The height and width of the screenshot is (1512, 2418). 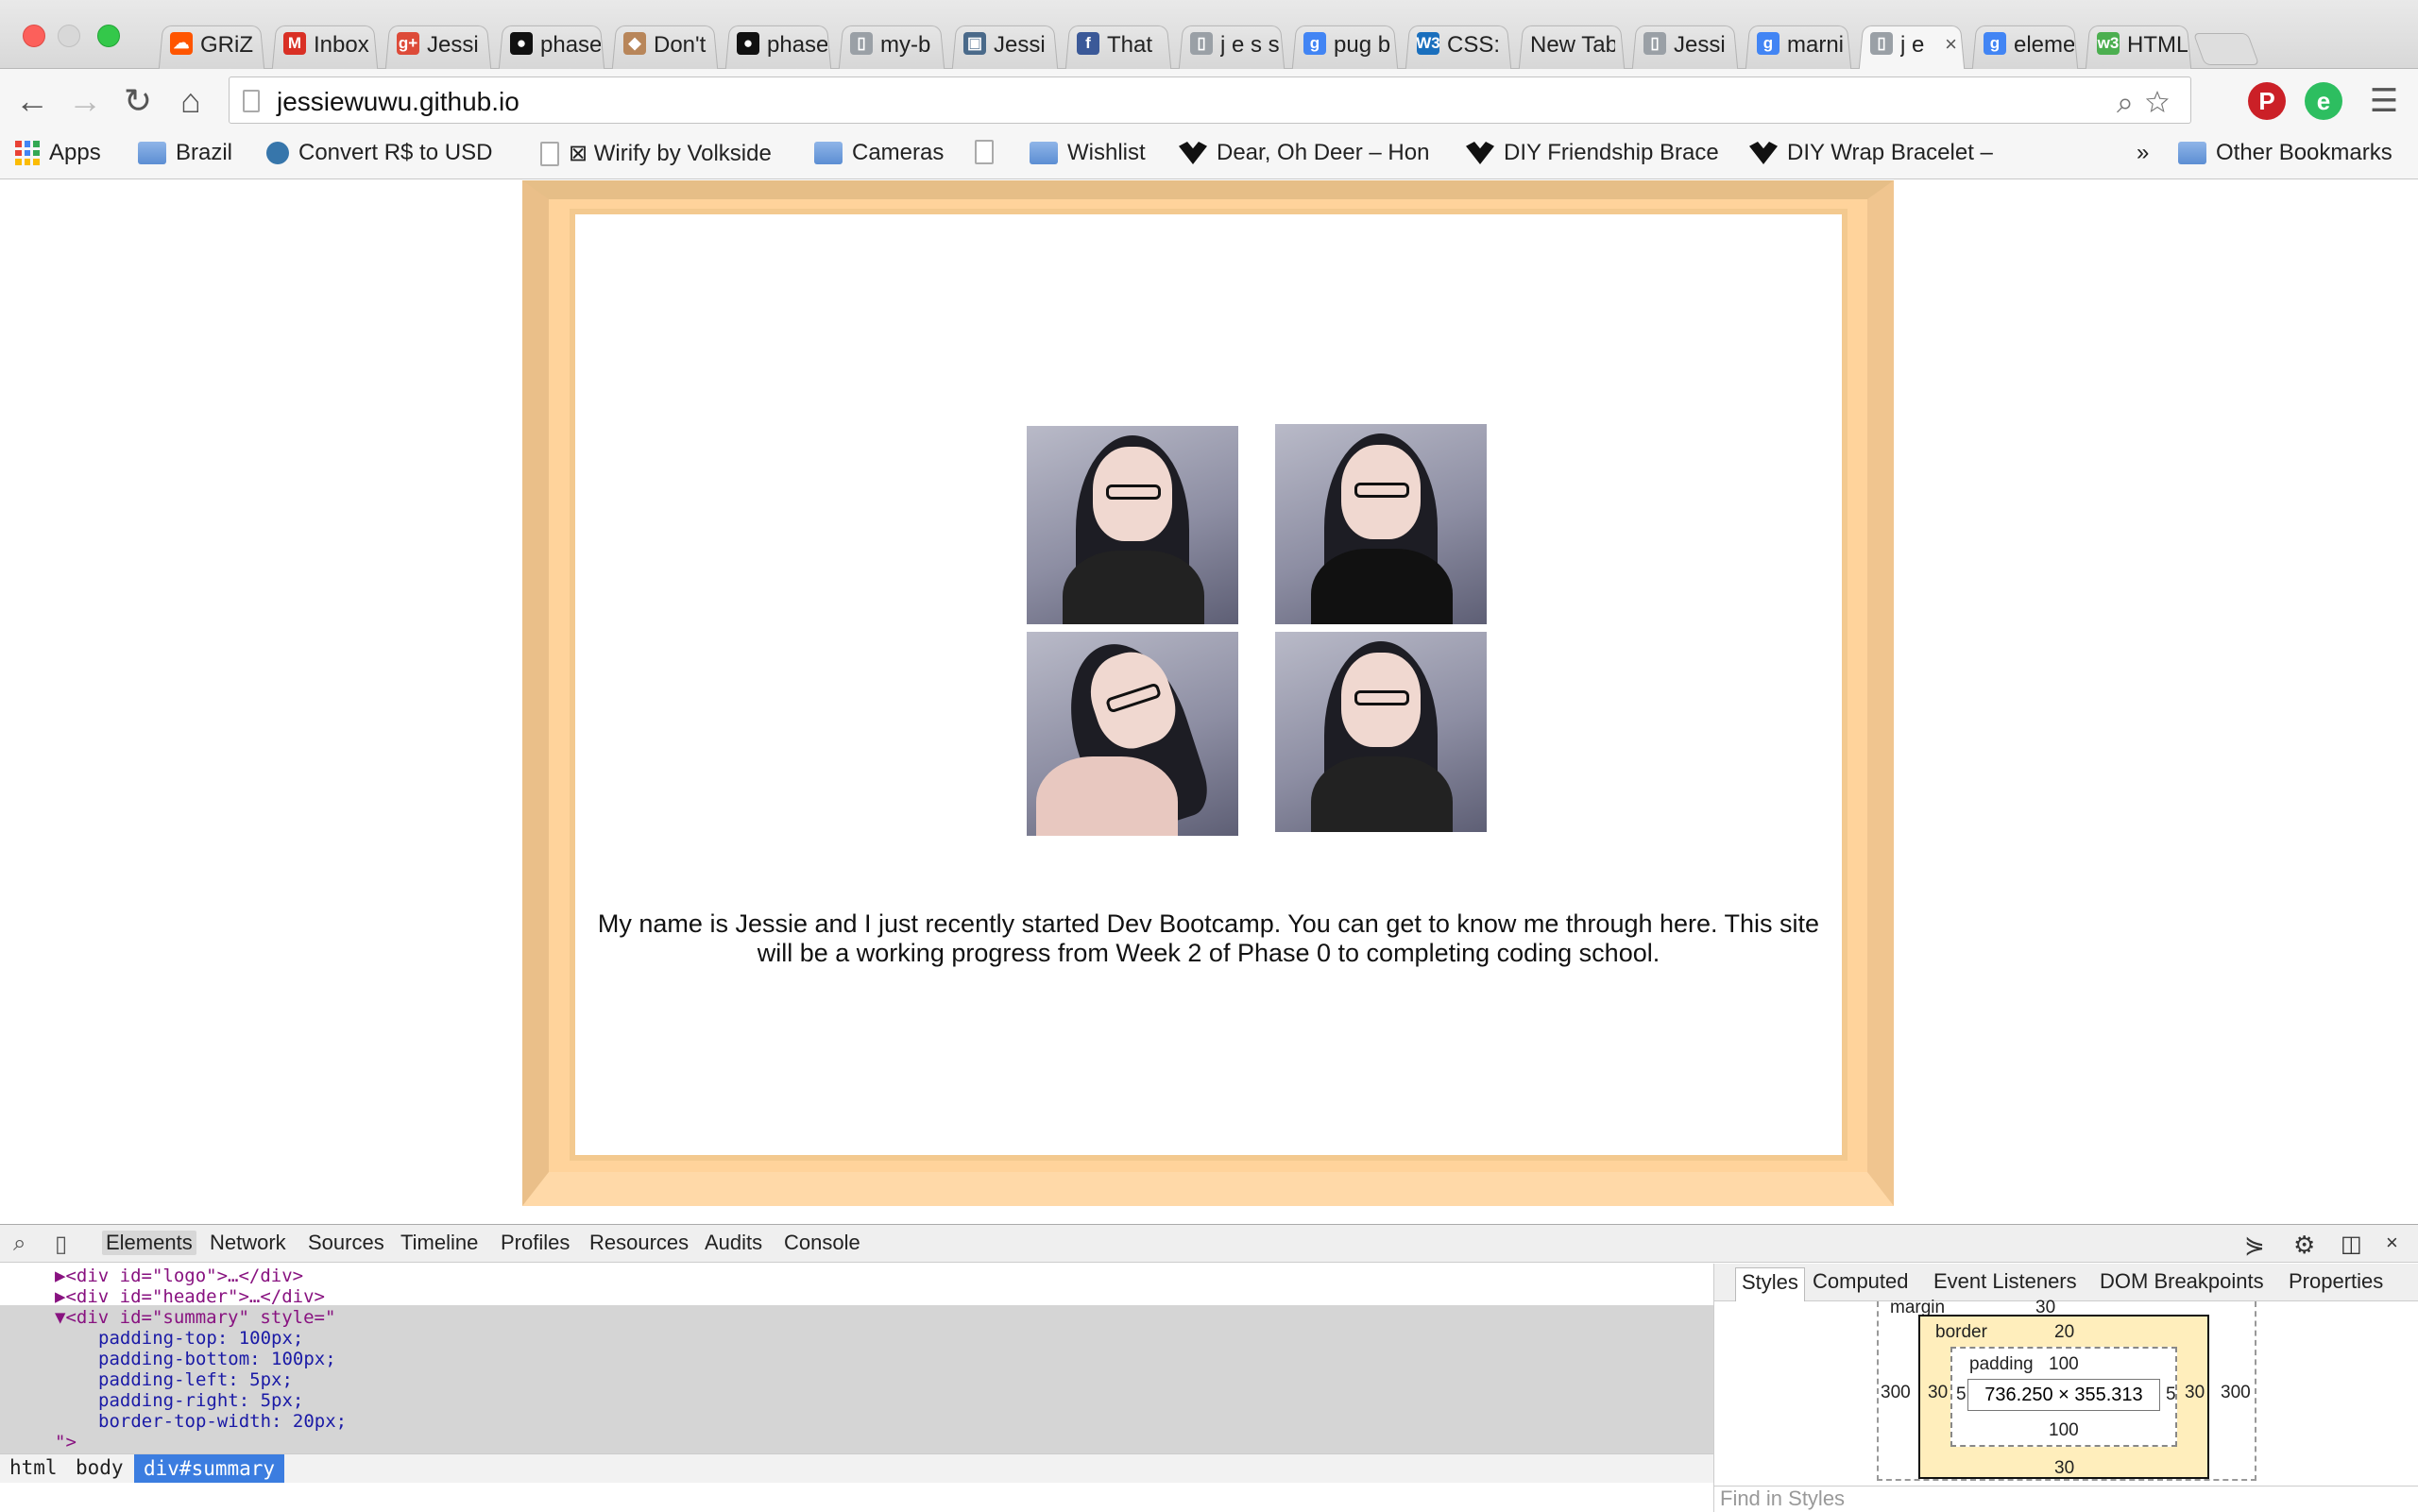 I want to click on w3schools-icon: w3, so click(x=2108, y=43).